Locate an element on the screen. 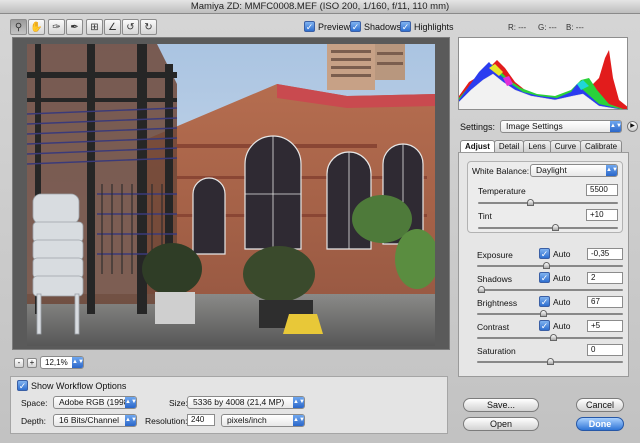  hand-tool-icon: ✋ is located at coordinates (36, 27).